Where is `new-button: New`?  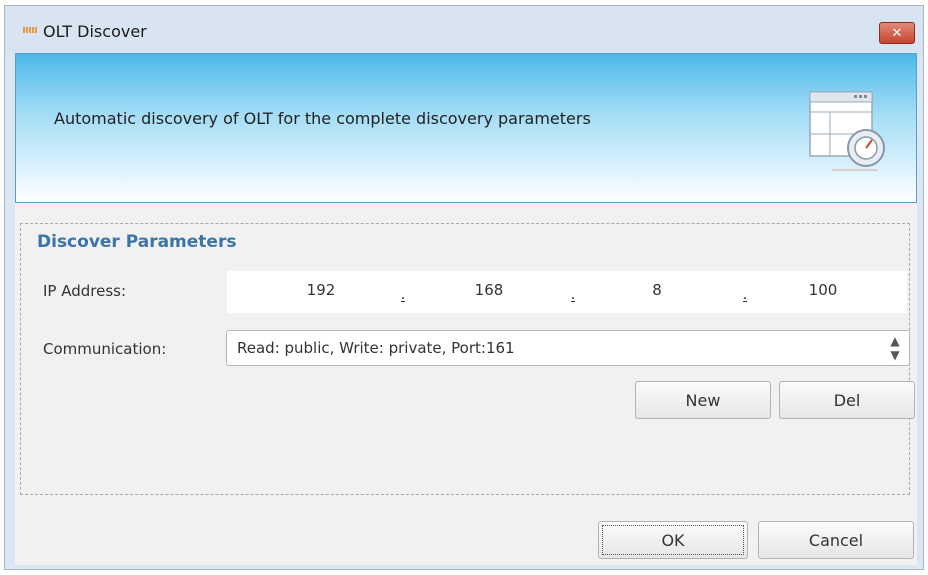
new-button: New is located at coordinates (703, 400).